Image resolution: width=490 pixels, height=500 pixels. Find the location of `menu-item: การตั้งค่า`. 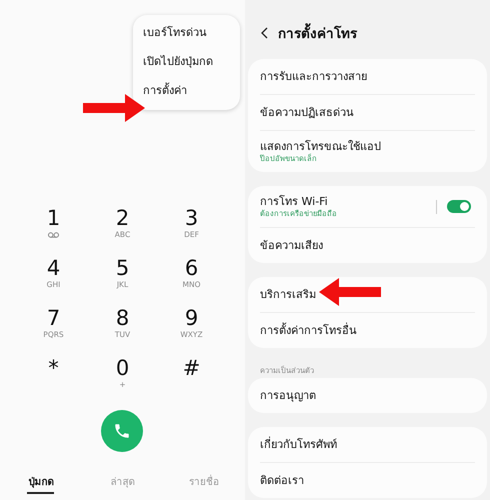

menu-item: การตั้งค่า is located at coordinates (165, 91).